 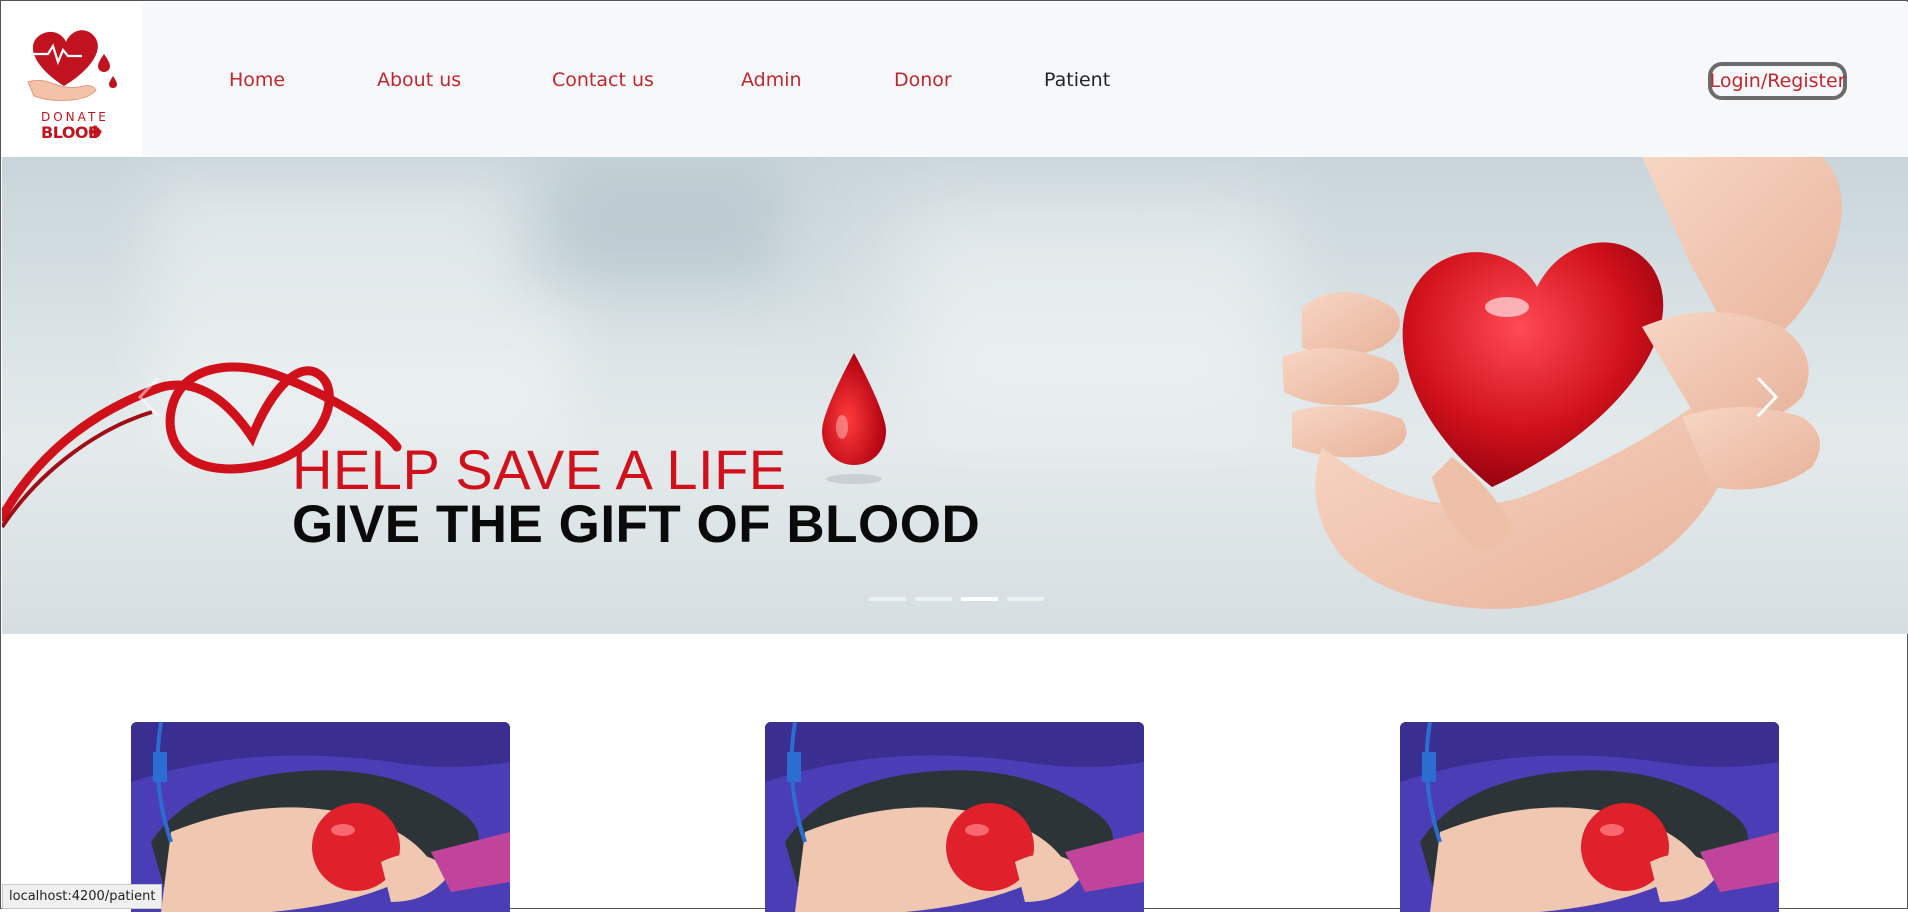 I want to click on brand-logo: DONATE BLOOD ✚, so click(x=72, y=79).